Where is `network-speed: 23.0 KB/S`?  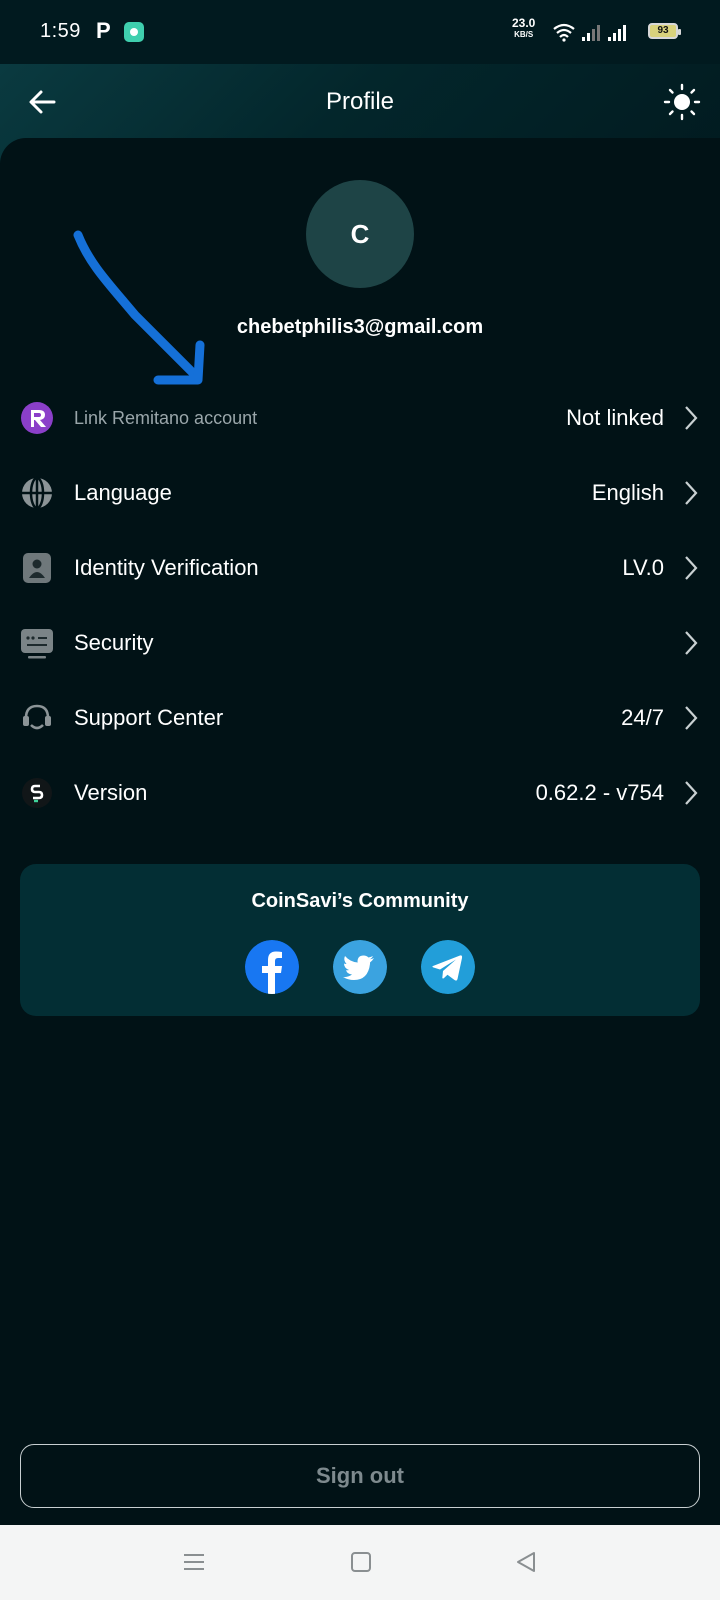 network-speed: 23.0 KB/S is located at coordinates (524, 28).